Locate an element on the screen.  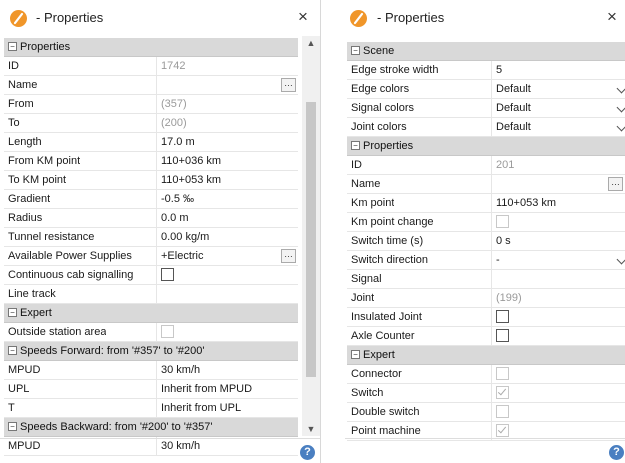
value-outside-station-area is located at coordinates (227, 332).